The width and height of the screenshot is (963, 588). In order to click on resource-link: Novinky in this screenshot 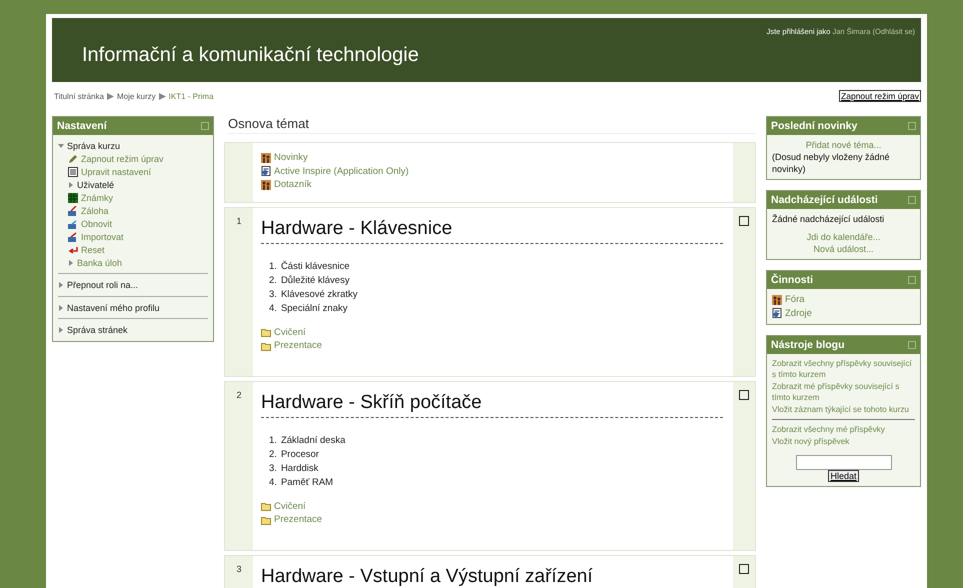, I will do `click(291, 157)`.